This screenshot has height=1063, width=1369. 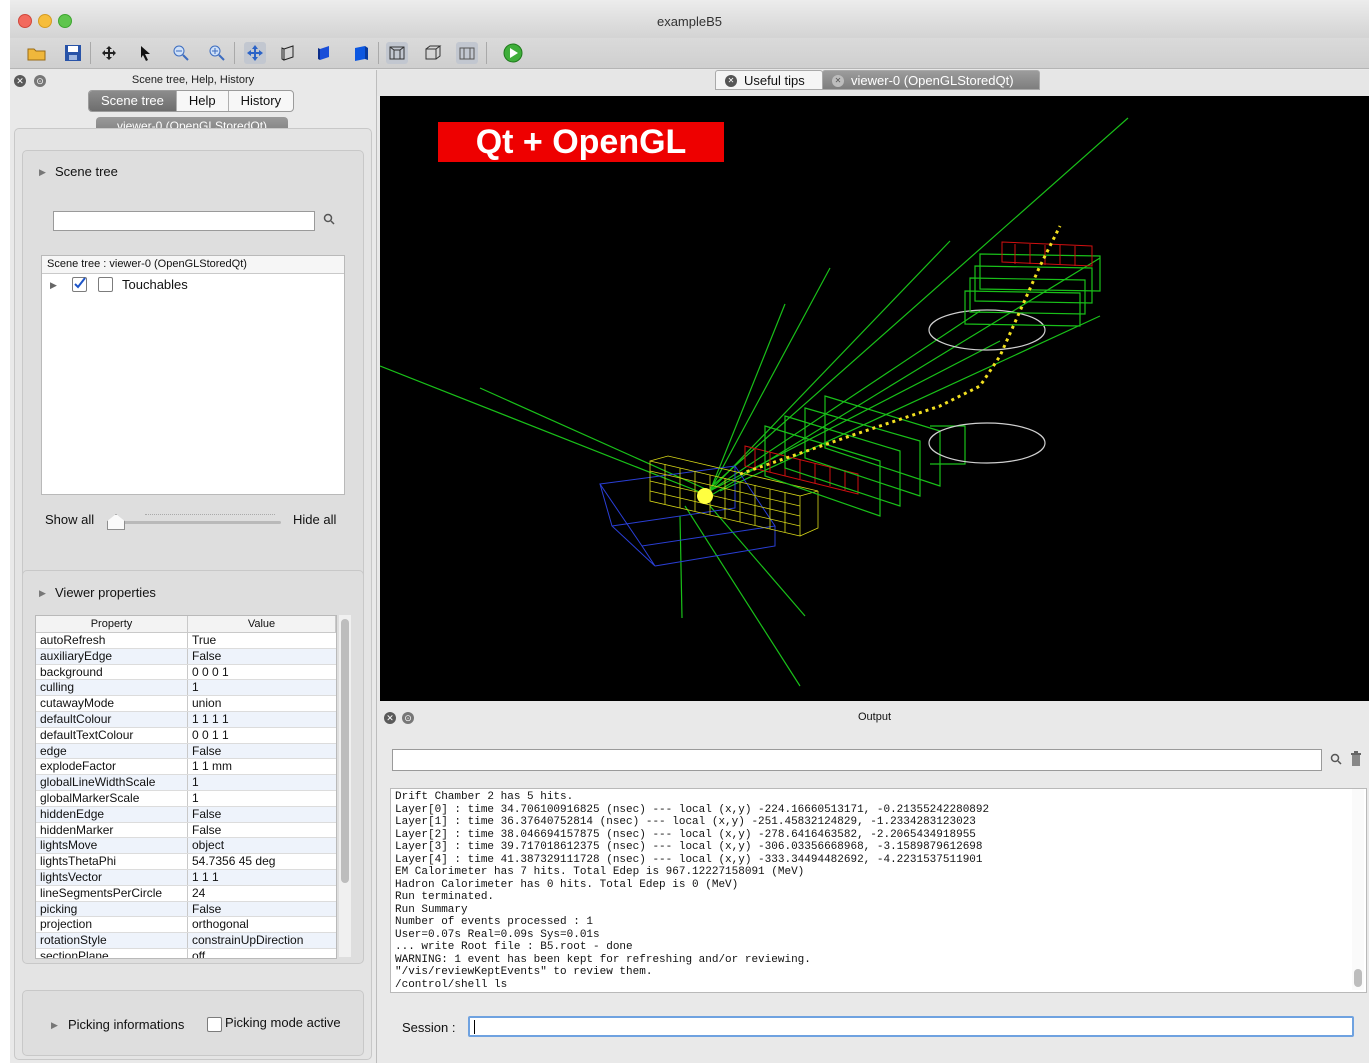 What do you see at coordinates (105, 284) in the screenshot?
I see `touchables-color-box` at bounding box center [105, 284].